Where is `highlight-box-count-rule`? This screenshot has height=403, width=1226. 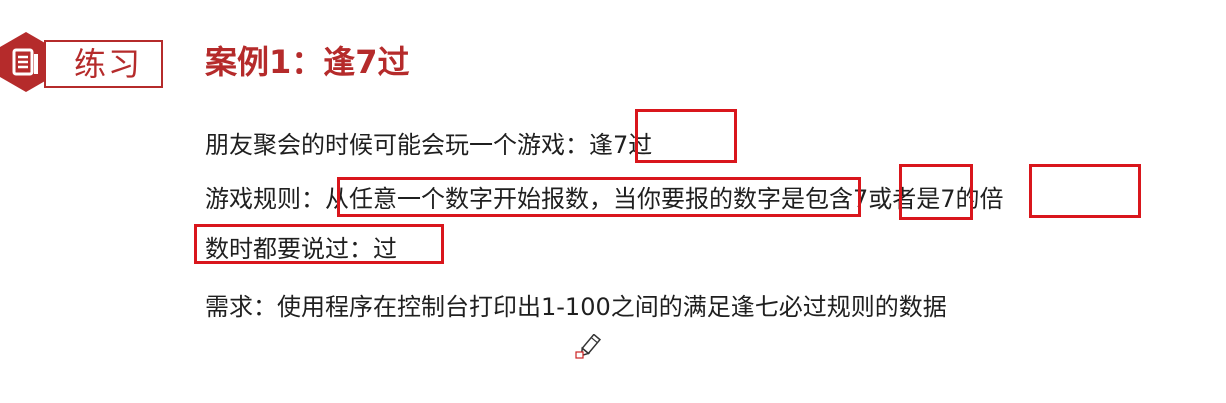
highlight-box-count-rule is located at coordinates (599, 197).